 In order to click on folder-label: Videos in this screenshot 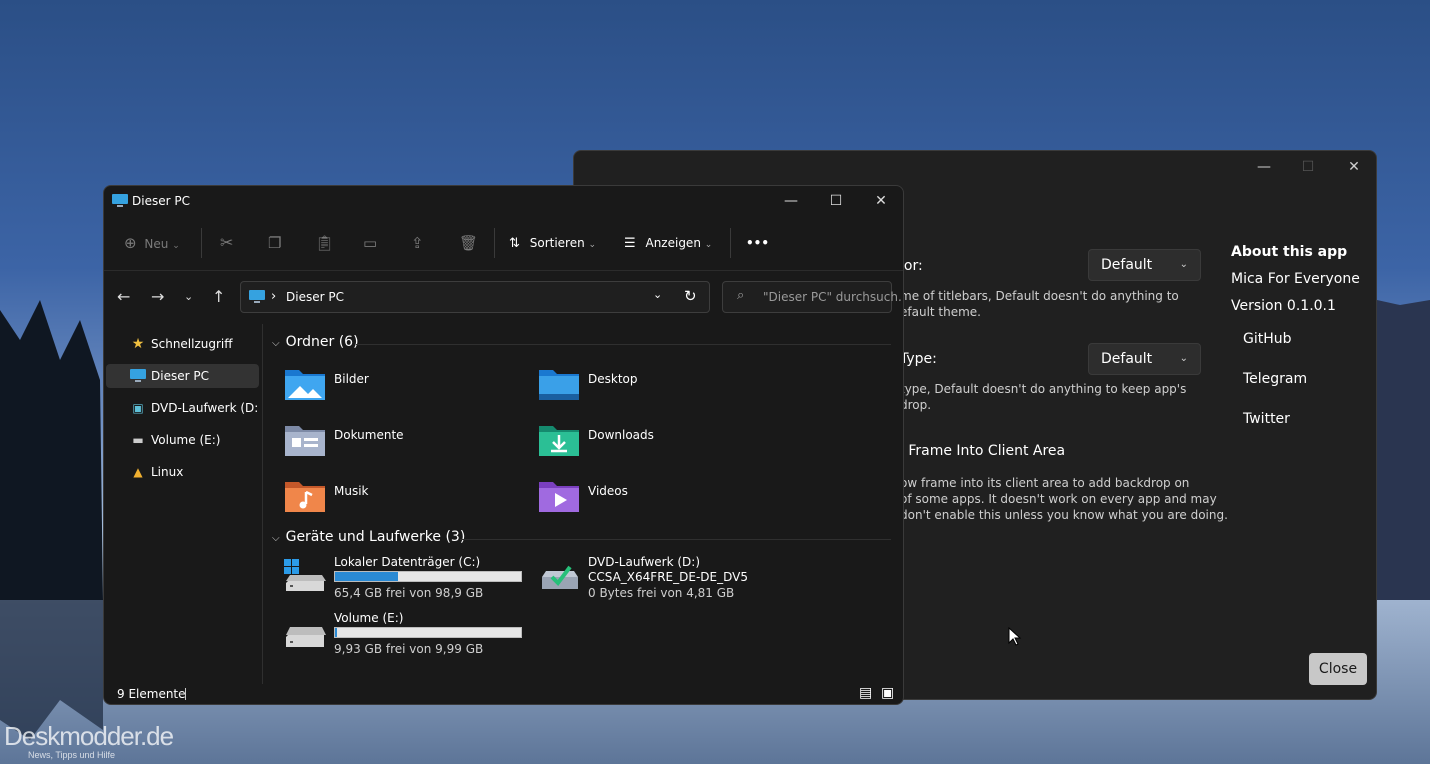, I will do `click(608, 491)`.